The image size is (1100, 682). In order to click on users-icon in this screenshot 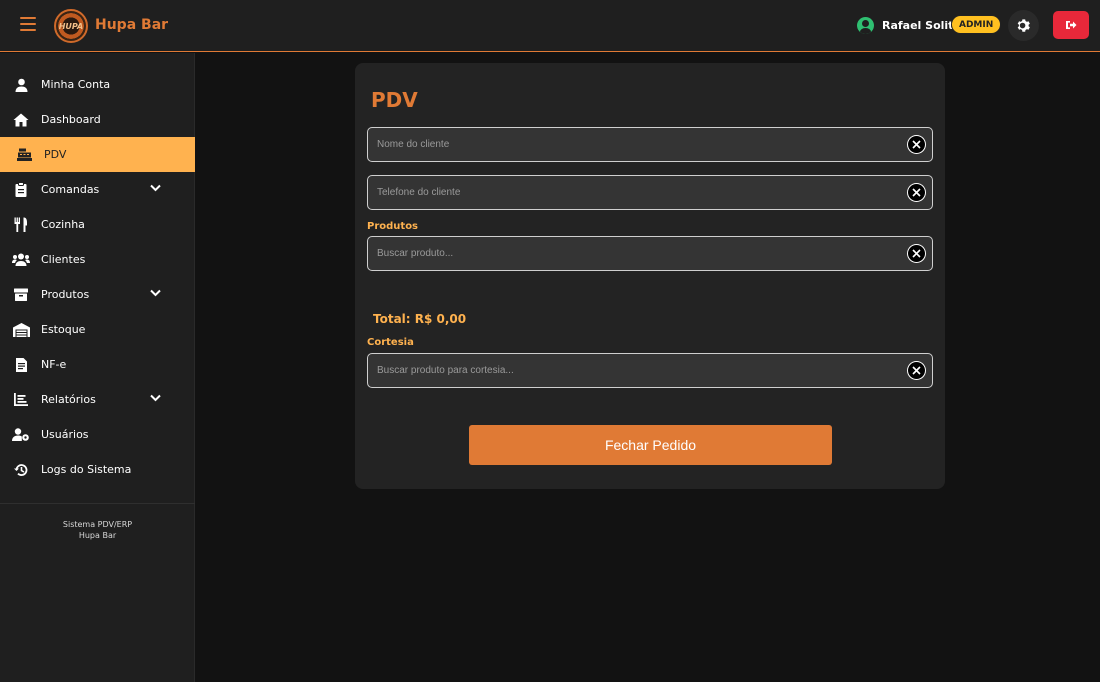, I will do `click(21, 260)`.